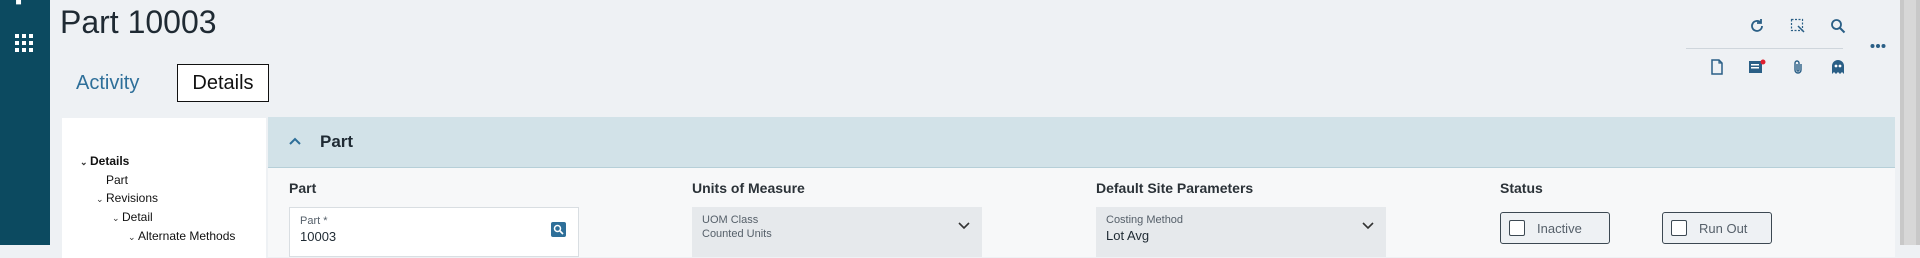 The image size is (1920, 258). I want to click on home-icon: ▪, so click(18, 6).